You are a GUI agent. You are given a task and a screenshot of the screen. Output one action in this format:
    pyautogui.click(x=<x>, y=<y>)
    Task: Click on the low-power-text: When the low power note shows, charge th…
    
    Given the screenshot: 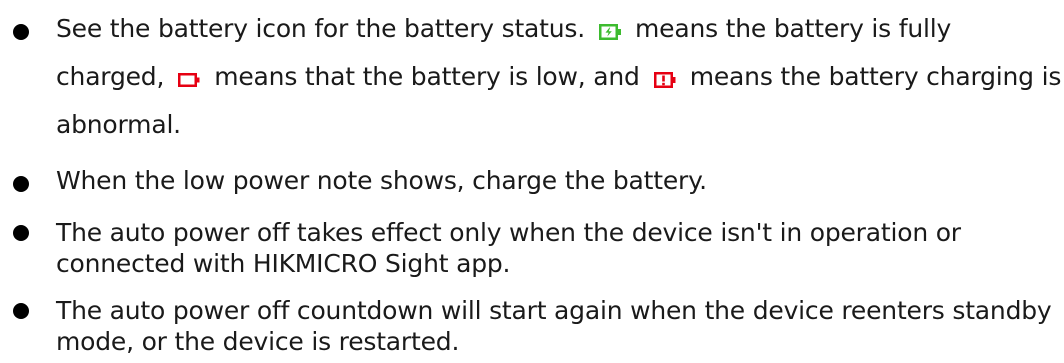 What is the action you would take?
    pyautogui.click(x=381, y=180)
    